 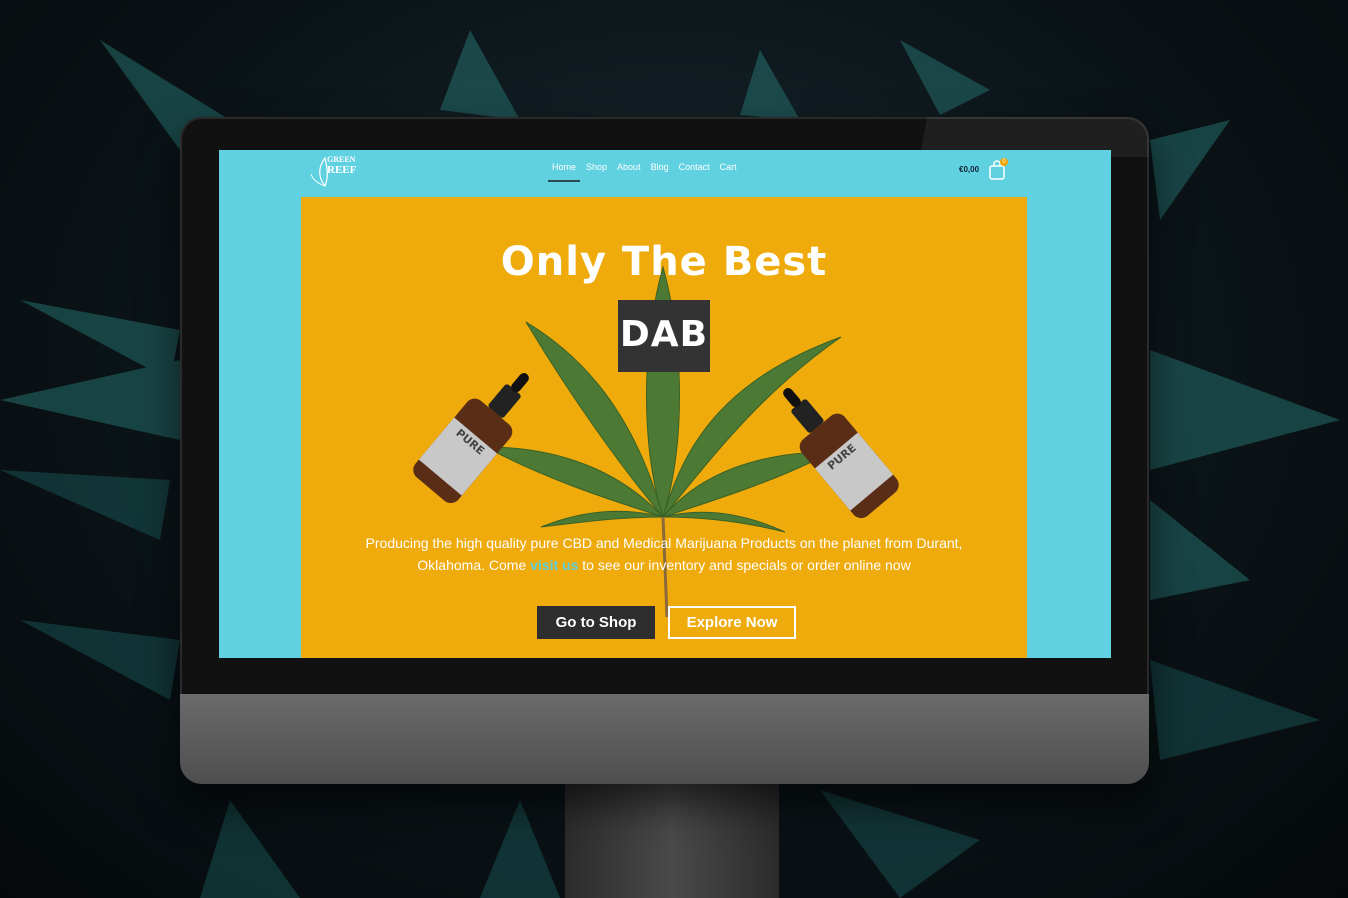 I want to click on visit-us-link: visit us, so click(x=554, y=565).